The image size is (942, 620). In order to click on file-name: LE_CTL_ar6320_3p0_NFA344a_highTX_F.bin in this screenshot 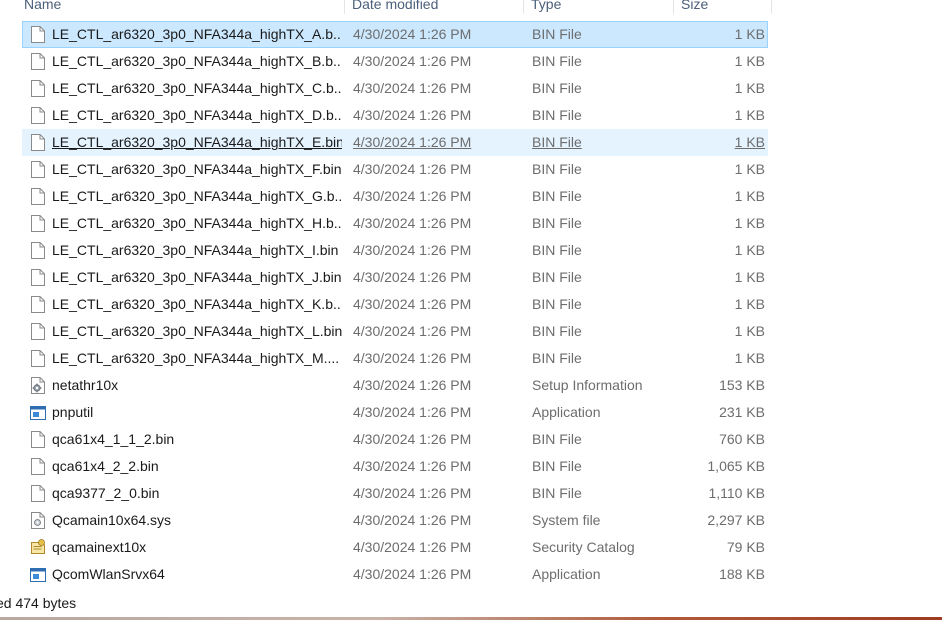, I will do `click(197, 169)`.